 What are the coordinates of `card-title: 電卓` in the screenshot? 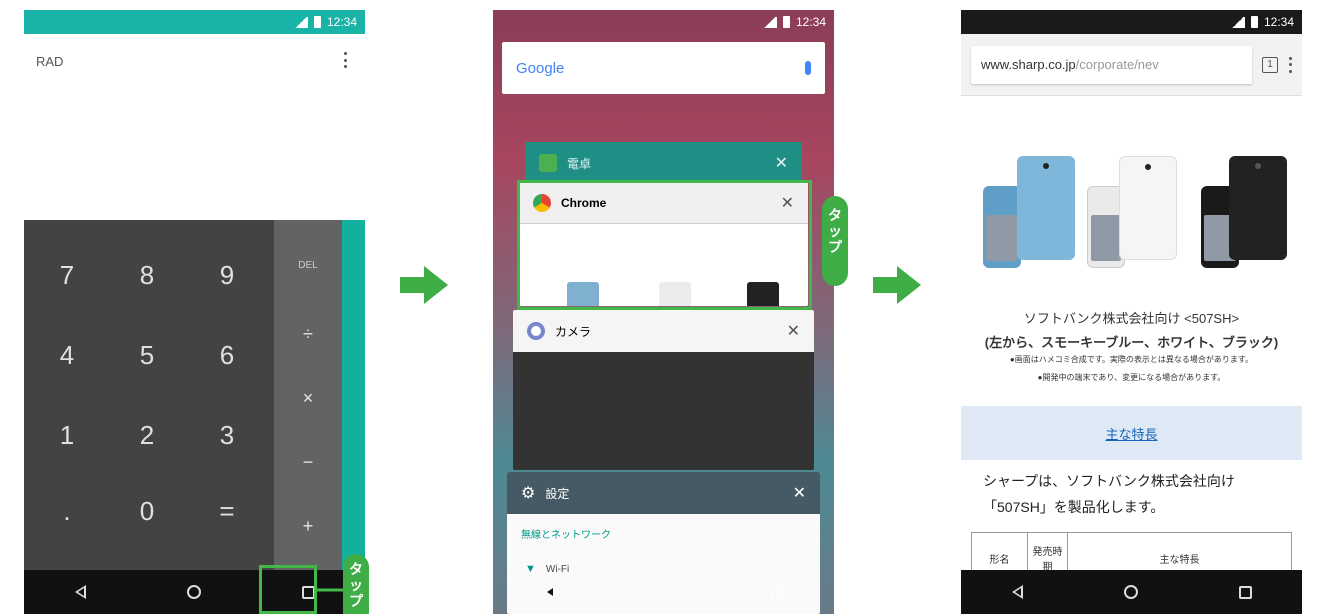 It's located at (579, 163).